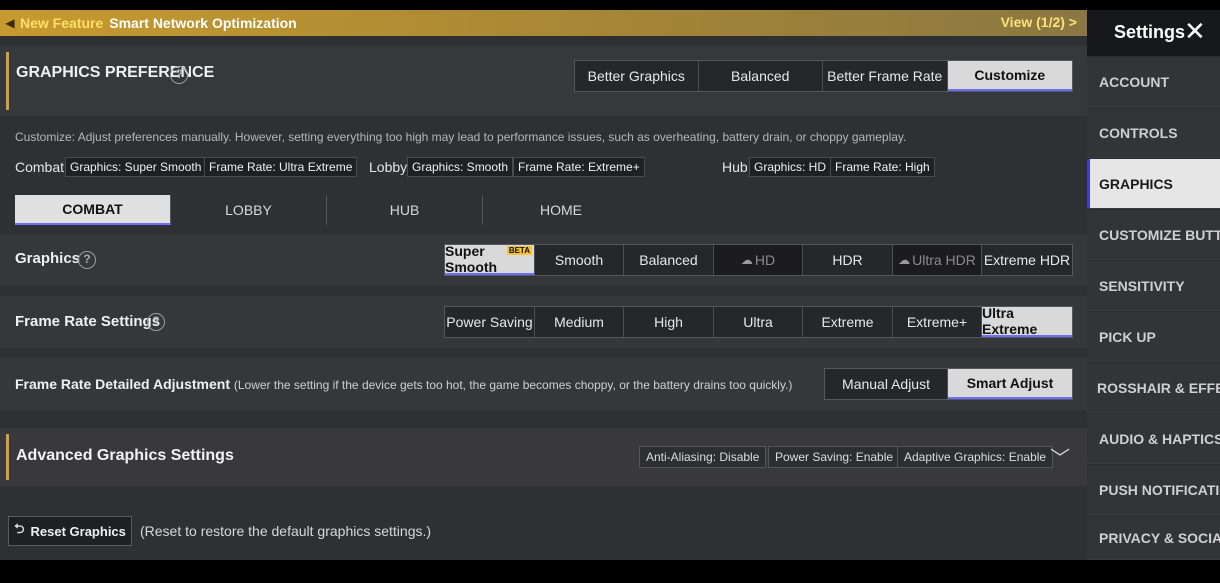 Image resolution: width=1220 pixels, height=583 pixels. I want to click on graphics-hd: ☁ HD, so click(758, 260).